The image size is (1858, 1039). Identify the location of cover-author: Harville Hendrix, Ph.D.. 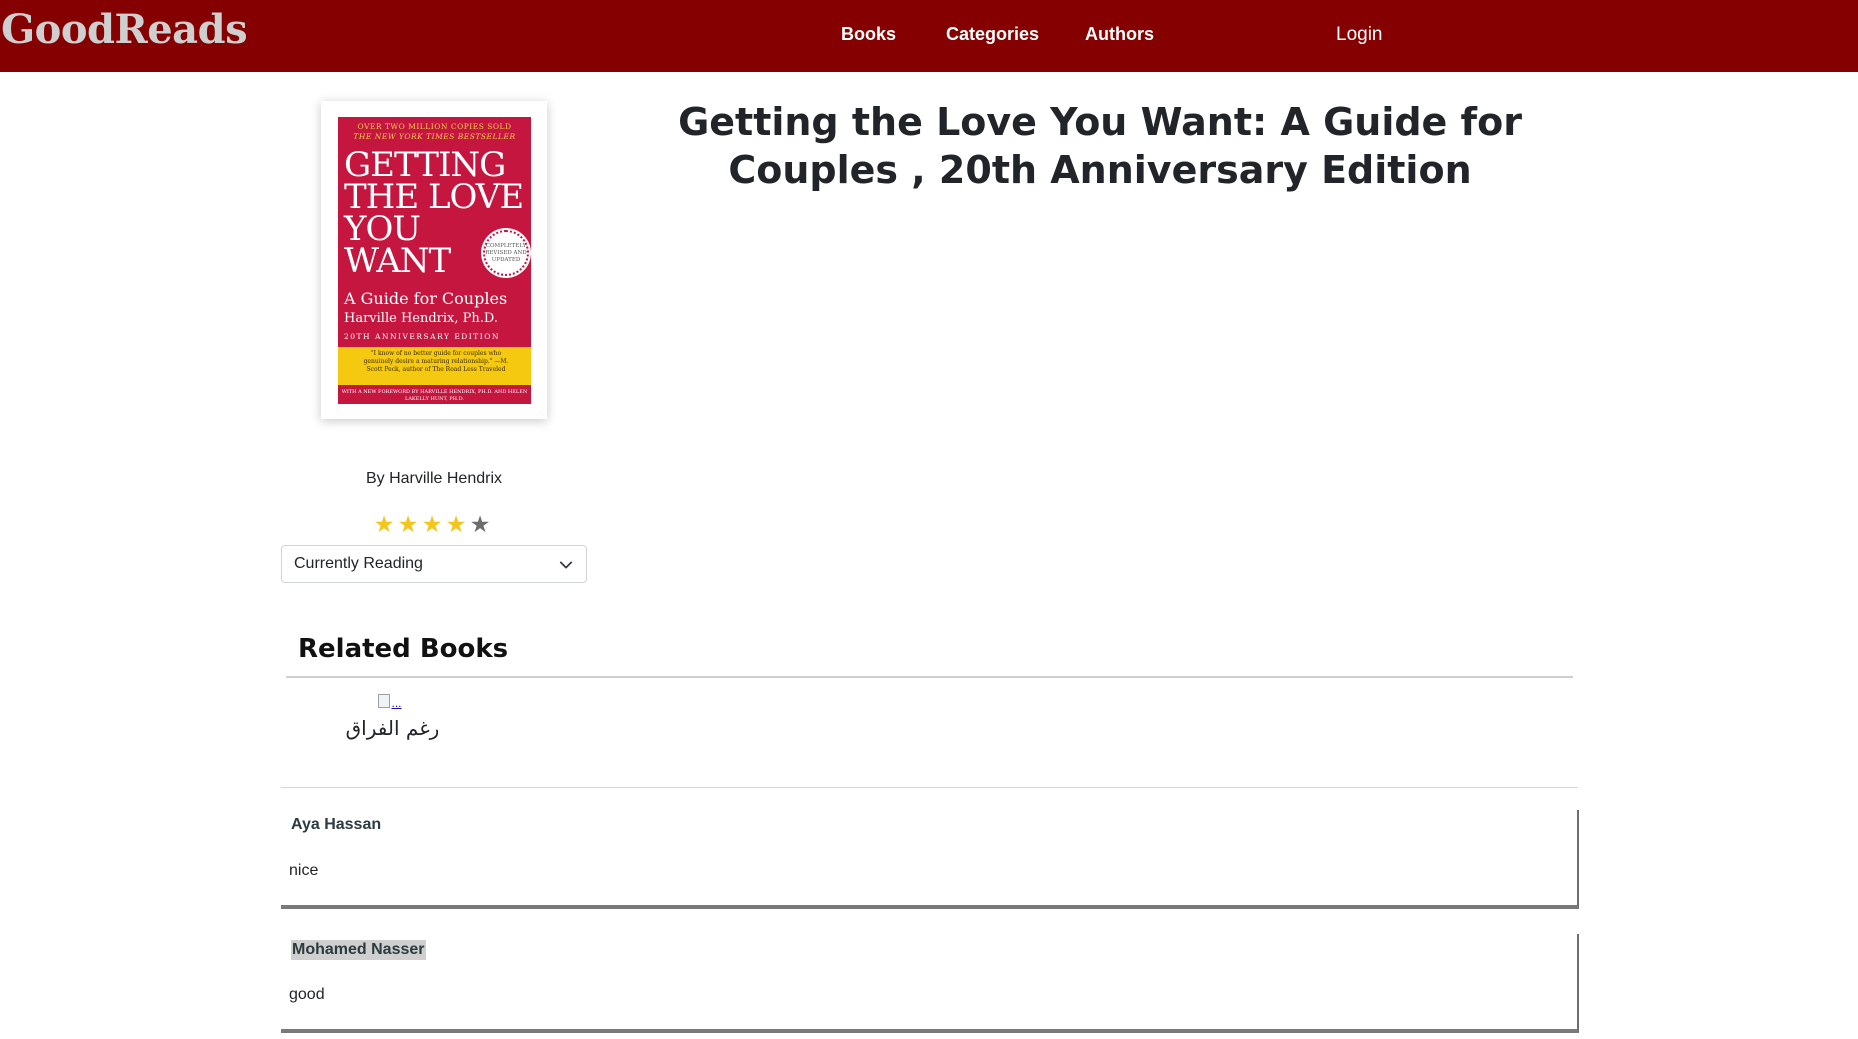
(421, 318).